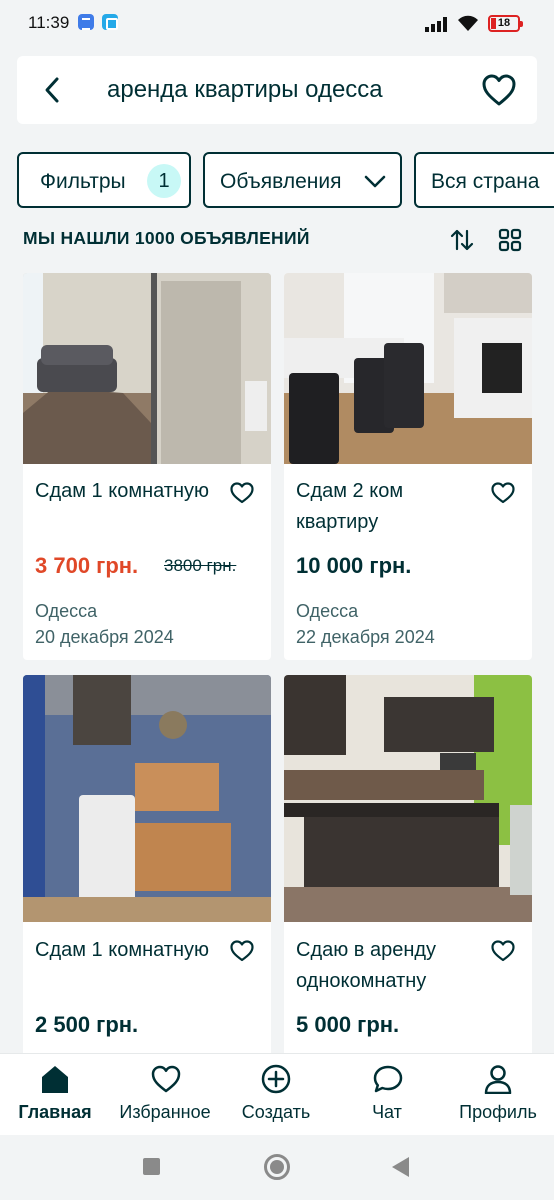 The width and height of the screenshot is (554, 1200). What do you see at coordinates (462, 240) in the screenshot?
I see `sort-icon` at bounding box center [462, 240].